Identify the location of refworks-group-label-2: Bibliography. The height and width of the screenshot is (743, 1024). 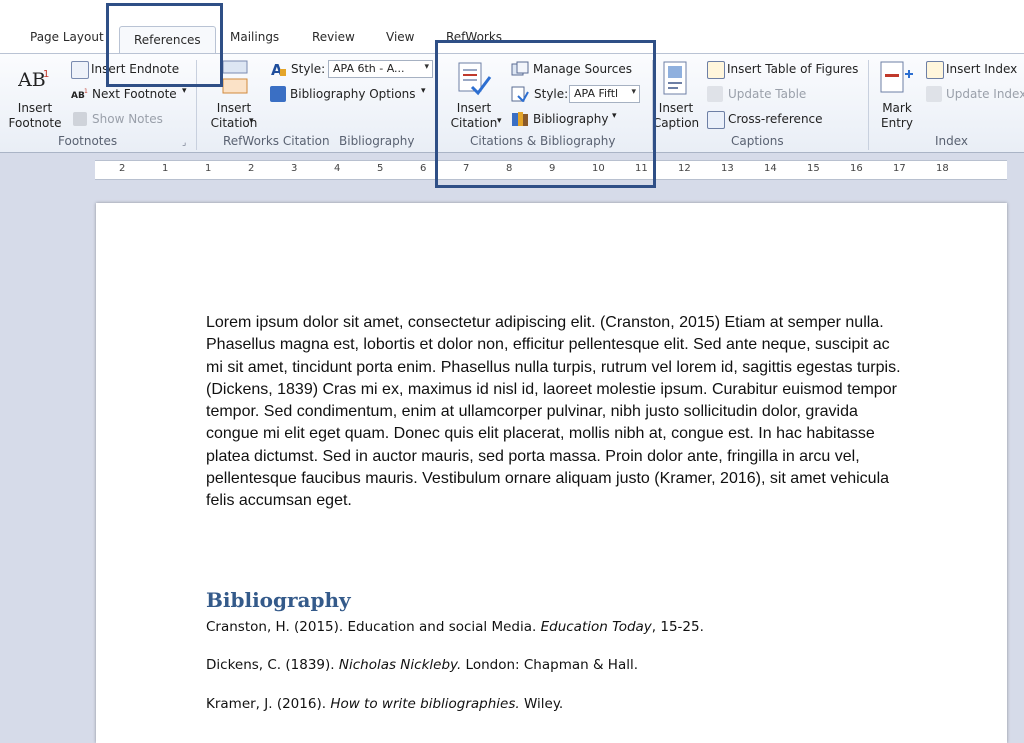
(377, 141).